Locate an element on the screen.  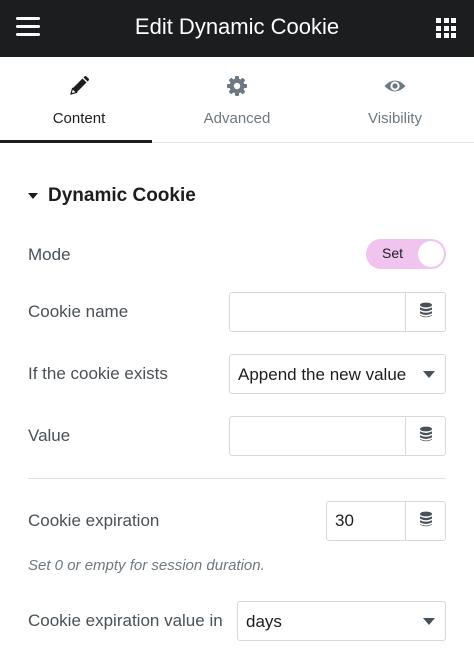
tab-visibility: Visibility is located at coordinates (395, 100).